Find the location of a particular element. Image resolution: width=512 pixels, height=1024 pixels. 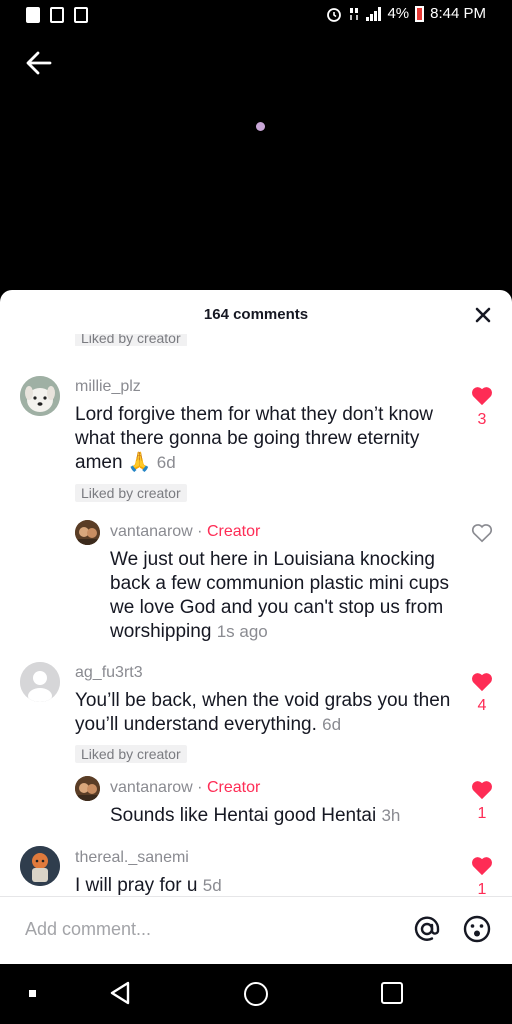

comment-username: thereal._sanemi is located at coordinates (132, 858).